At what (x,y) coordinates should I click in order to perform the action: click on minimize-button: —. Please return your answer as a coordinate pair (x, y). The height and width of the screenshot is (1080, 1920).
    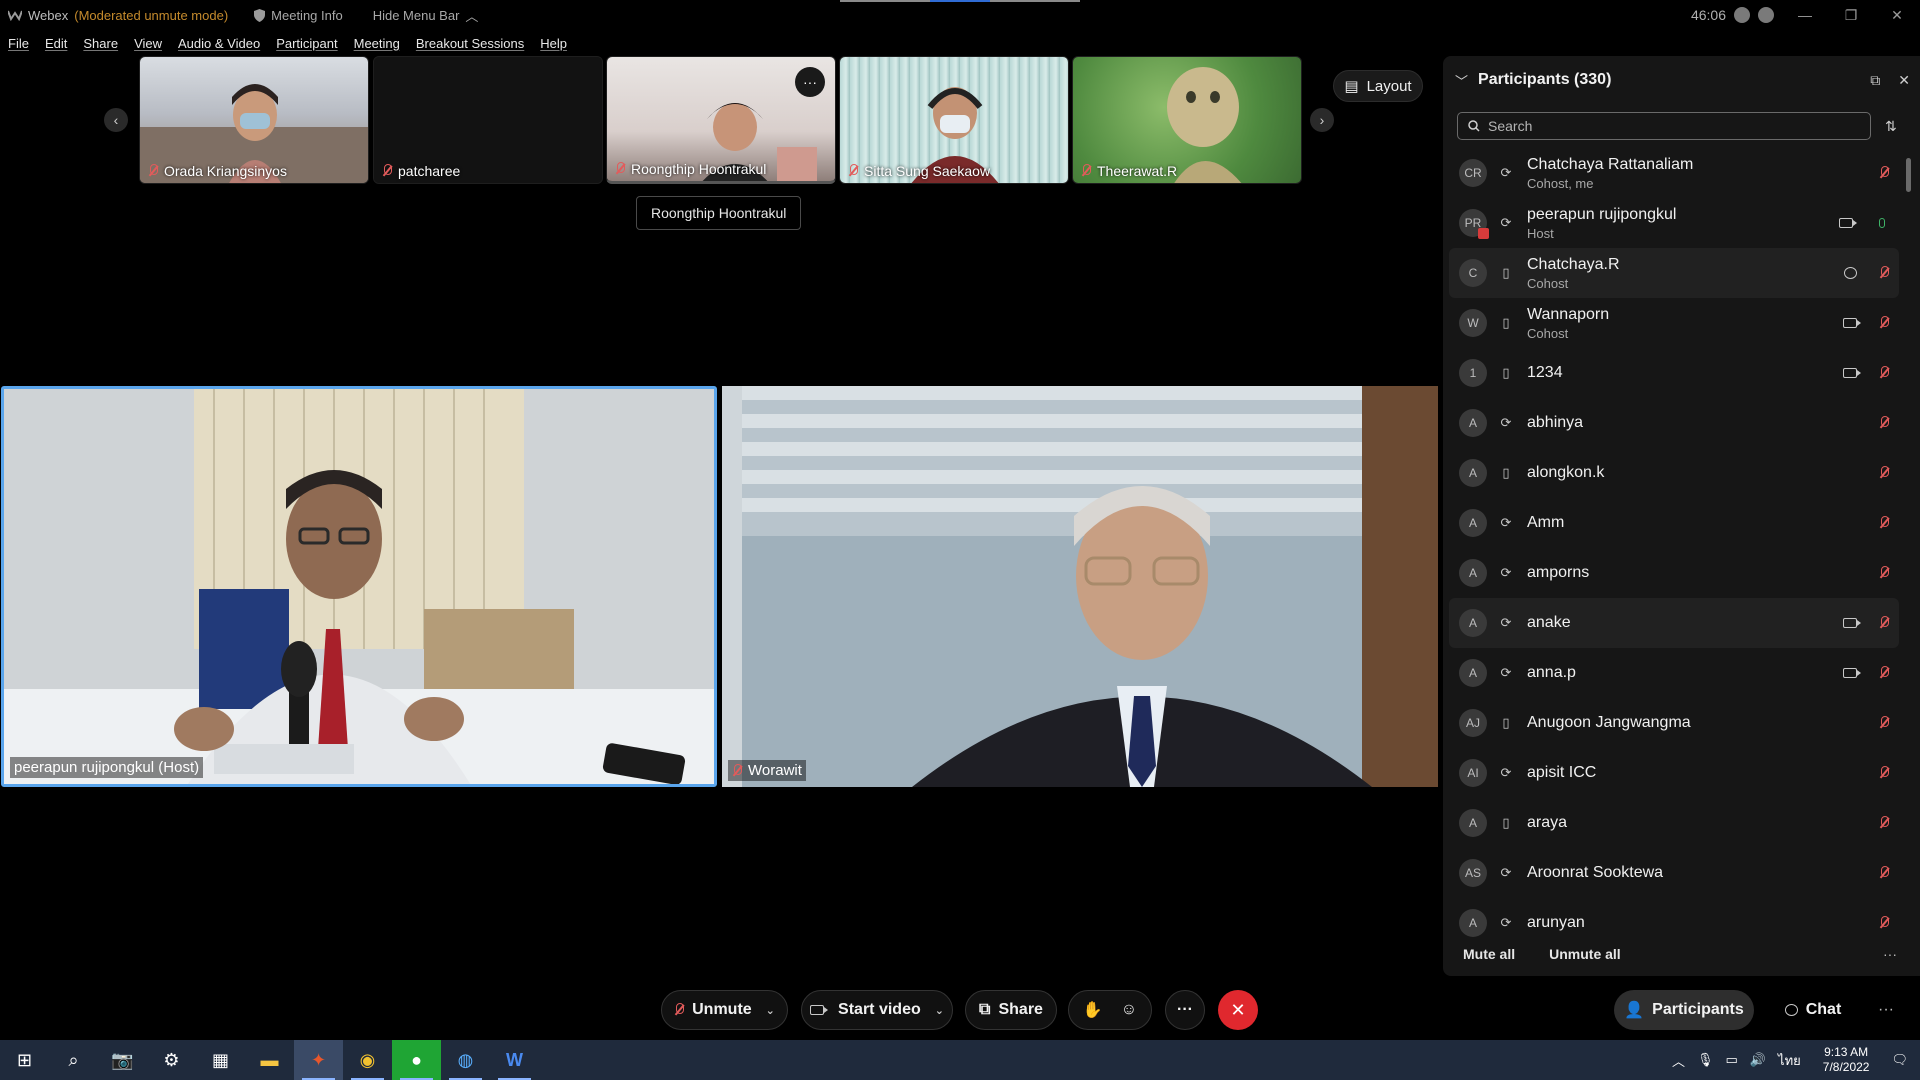
    Looking at the image, I should click on (1805, 15).